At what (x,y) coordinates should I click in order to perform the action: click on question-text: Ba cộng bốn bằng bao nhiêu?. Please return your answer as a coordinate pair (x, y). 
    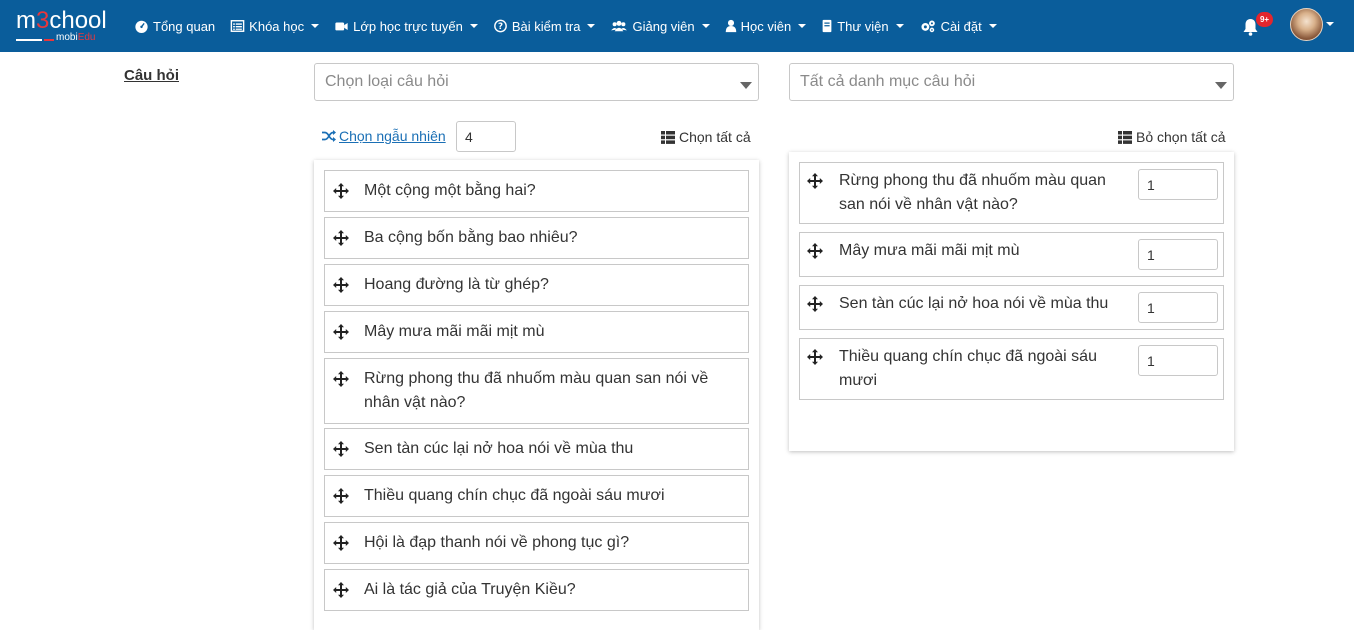
    Looking at the image, I should click on (471, 237).